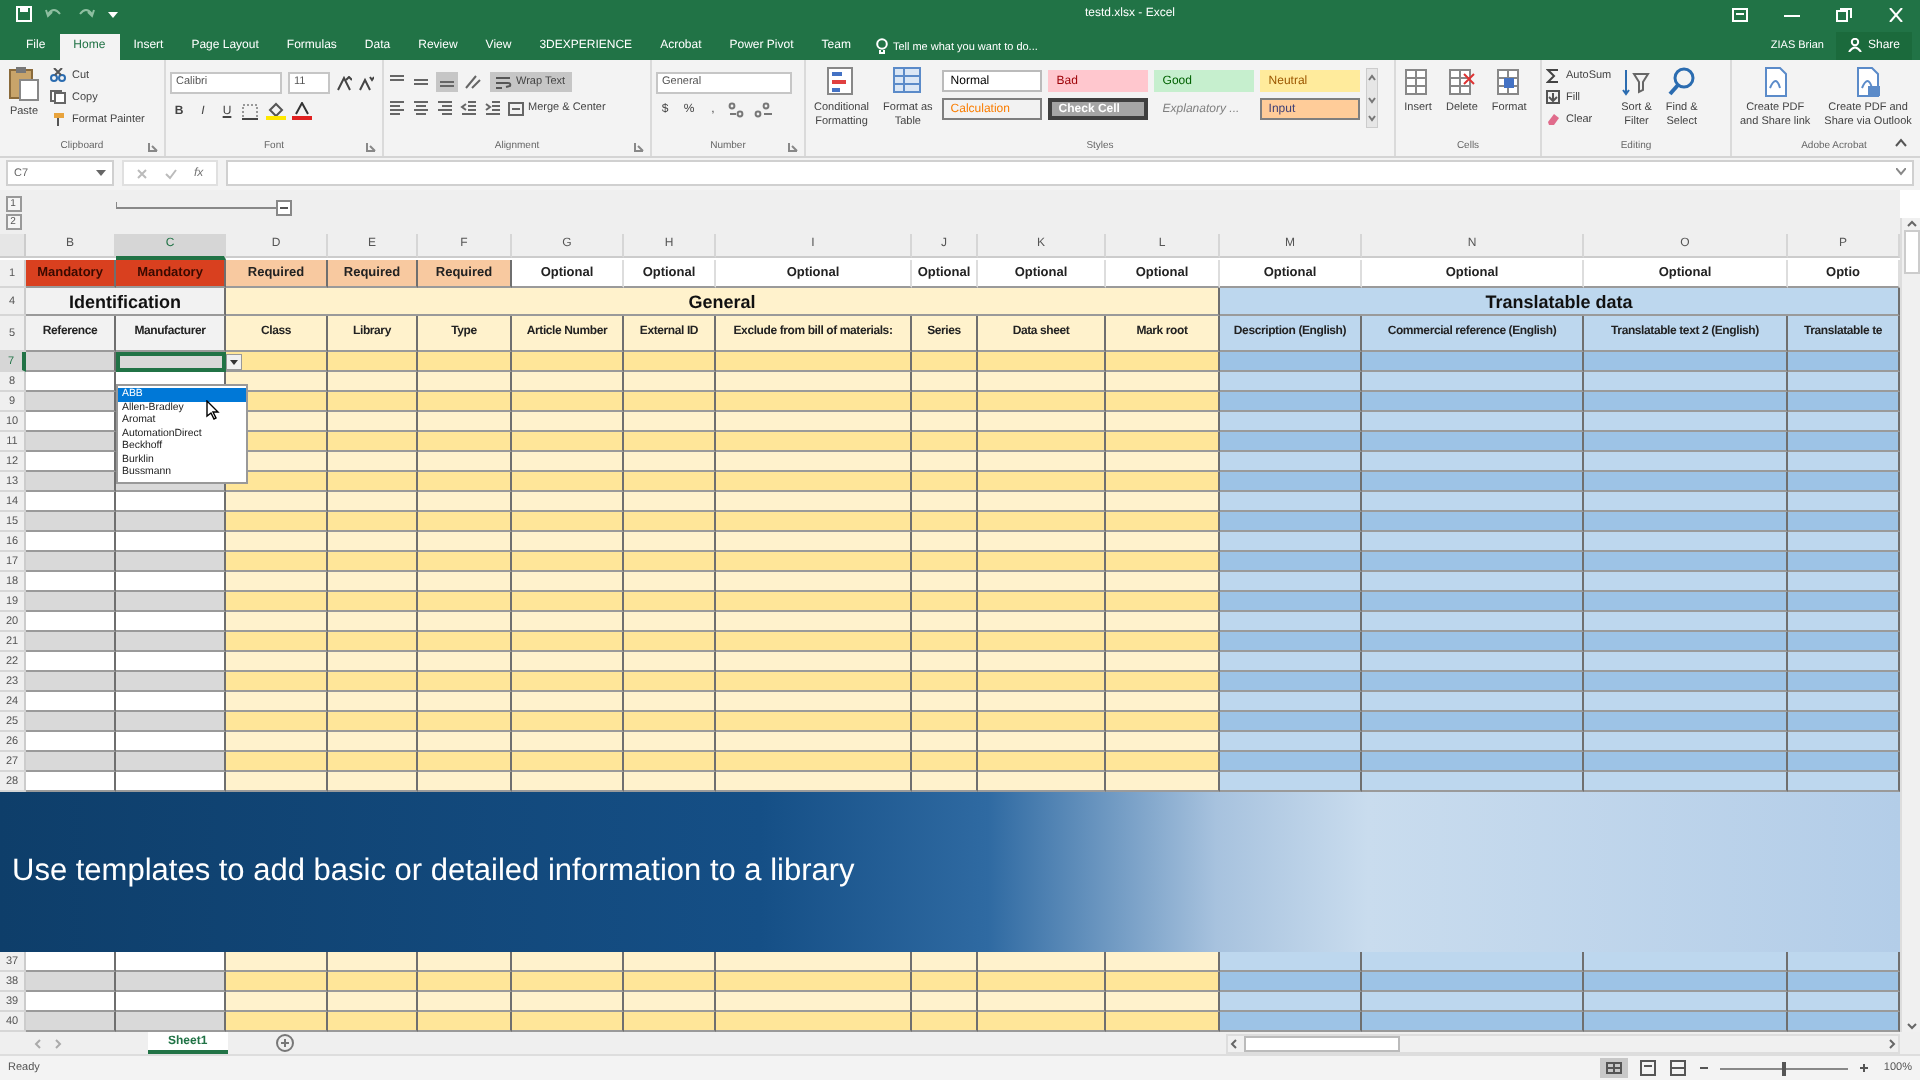 This screenshot has height=1080, width=1920. What do you see at coordinates (284, 1043) in the screenshot?
I see `add-sheet-icon` at bounding box center [284, 1043].